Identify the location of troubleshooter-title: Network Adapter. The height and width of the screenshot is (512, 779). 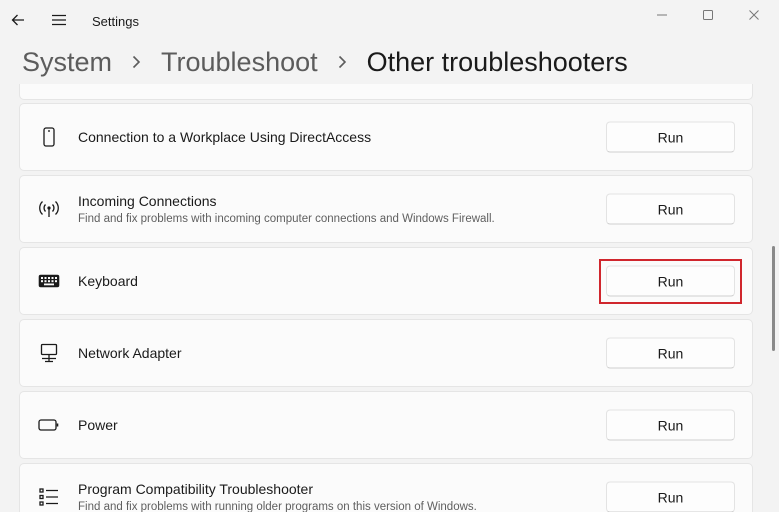
(130, 353).